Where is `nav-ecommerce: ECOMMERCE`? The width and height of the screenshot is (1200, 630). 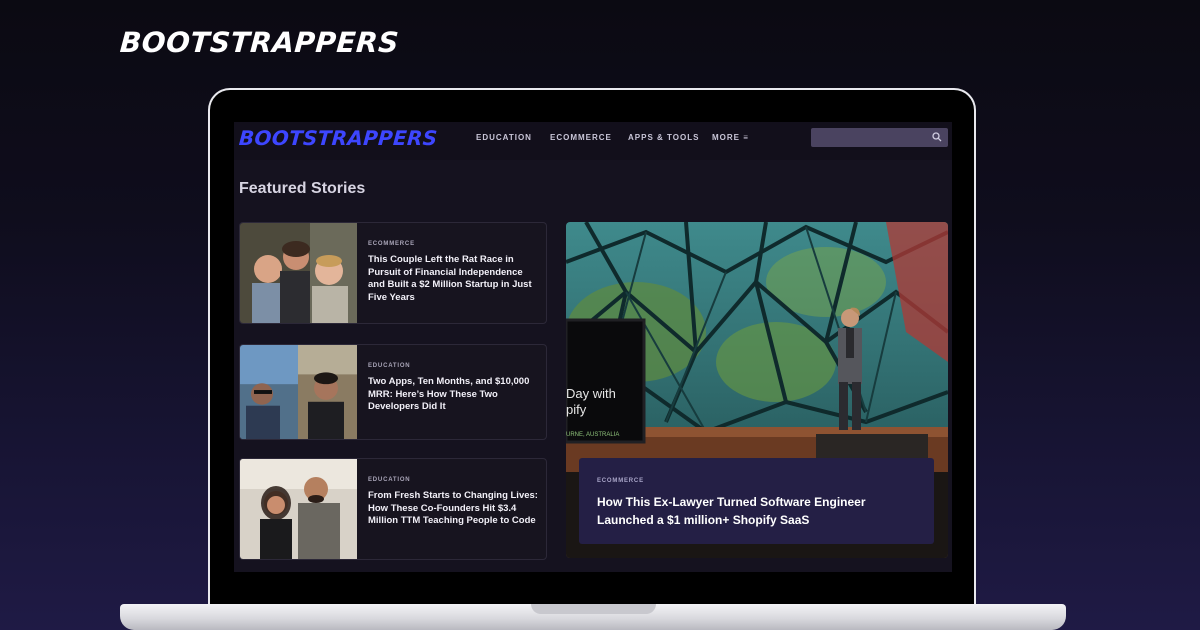
nav-ecommerce: ECOMMERCE is located at coordinates (581, 137).